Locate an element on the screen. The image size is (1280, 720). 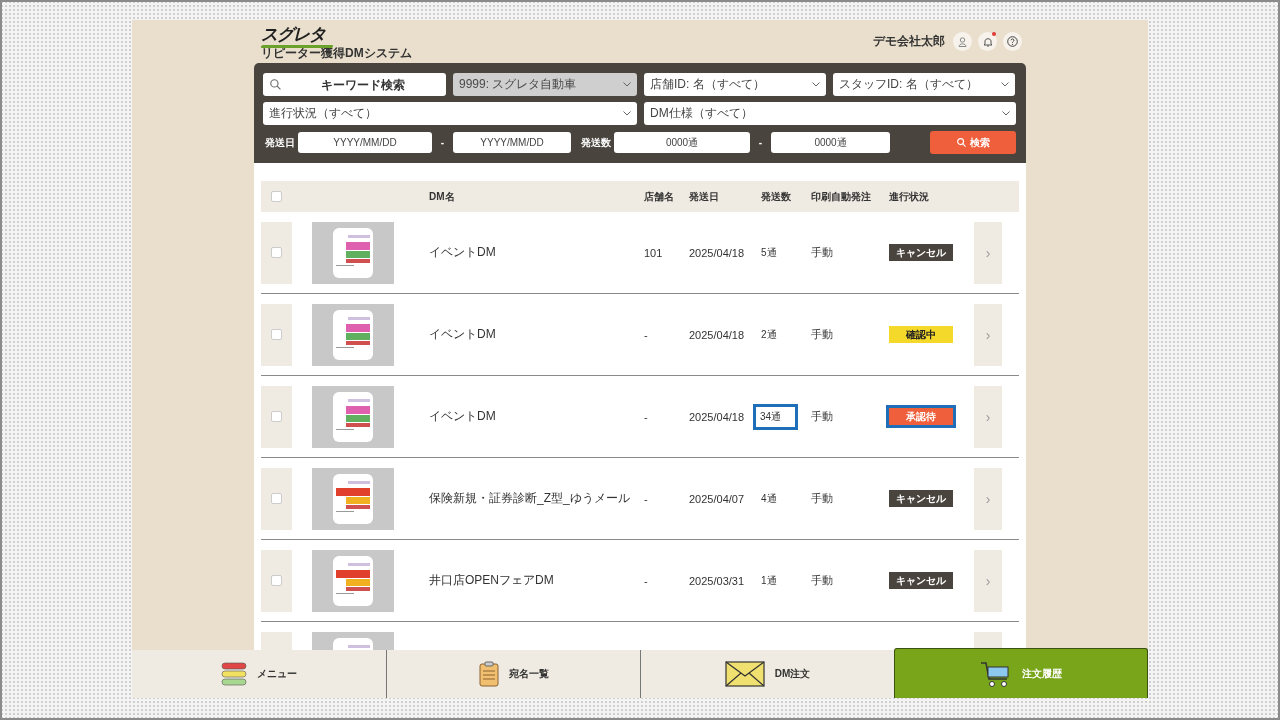
notification-button is located at coordinates (987, 41).